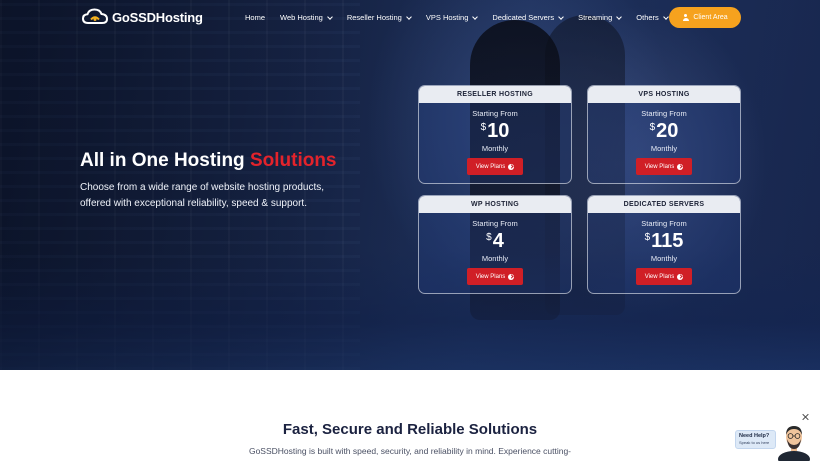 This screenshot has width=820, height=461. I want to click on client-area-label: Client Area, so click(710, 17).